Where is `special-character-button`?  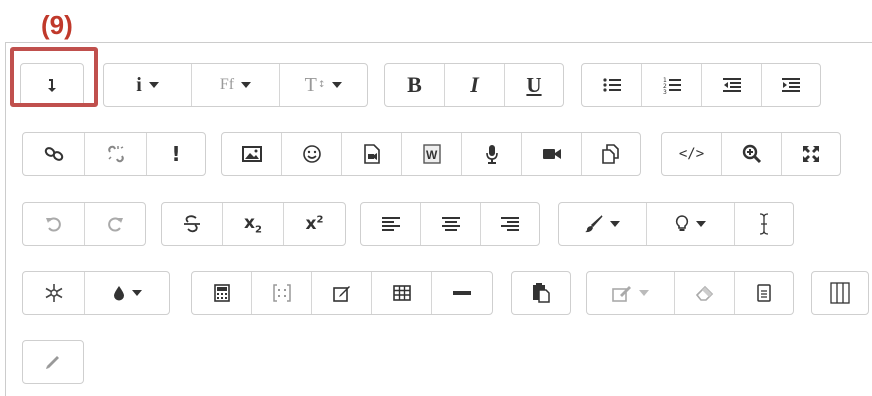
special-character-button is located at coordinates (54, 293).